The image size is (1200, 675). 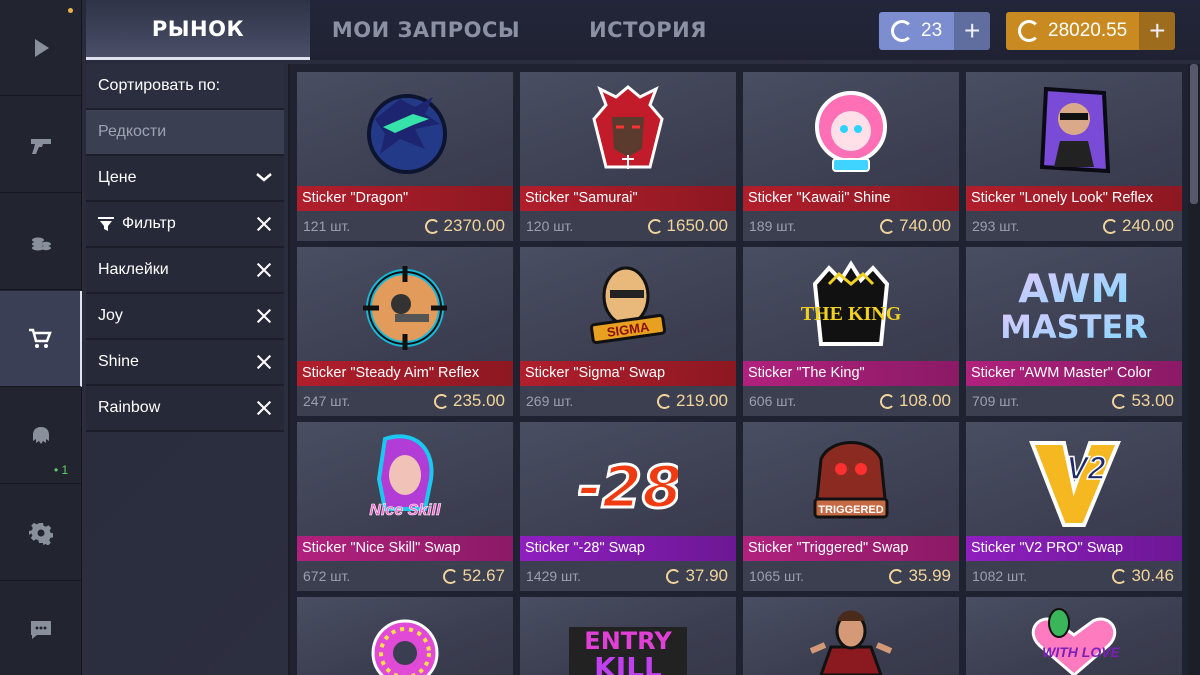 I want to click on item-quantity: 269 шт., so click(x=550, y=401).